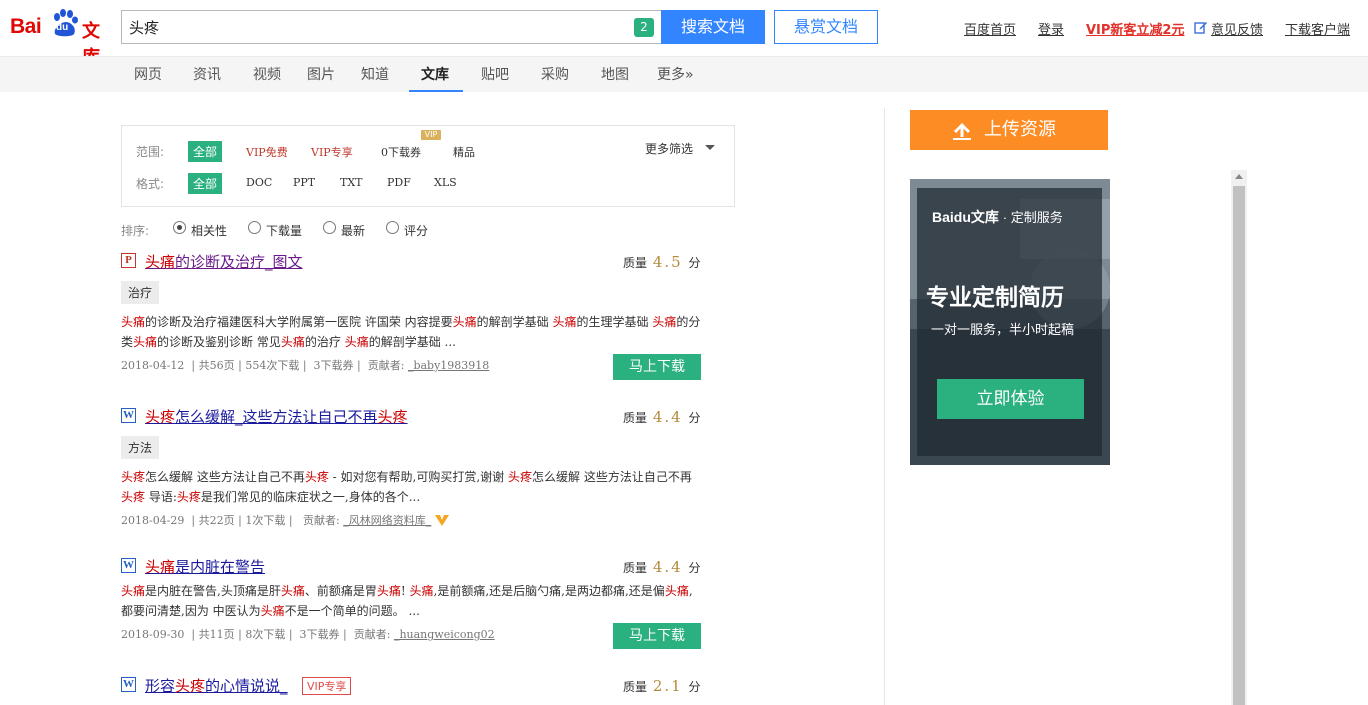  I want to click on verified-v-icon, so click(442, 520).